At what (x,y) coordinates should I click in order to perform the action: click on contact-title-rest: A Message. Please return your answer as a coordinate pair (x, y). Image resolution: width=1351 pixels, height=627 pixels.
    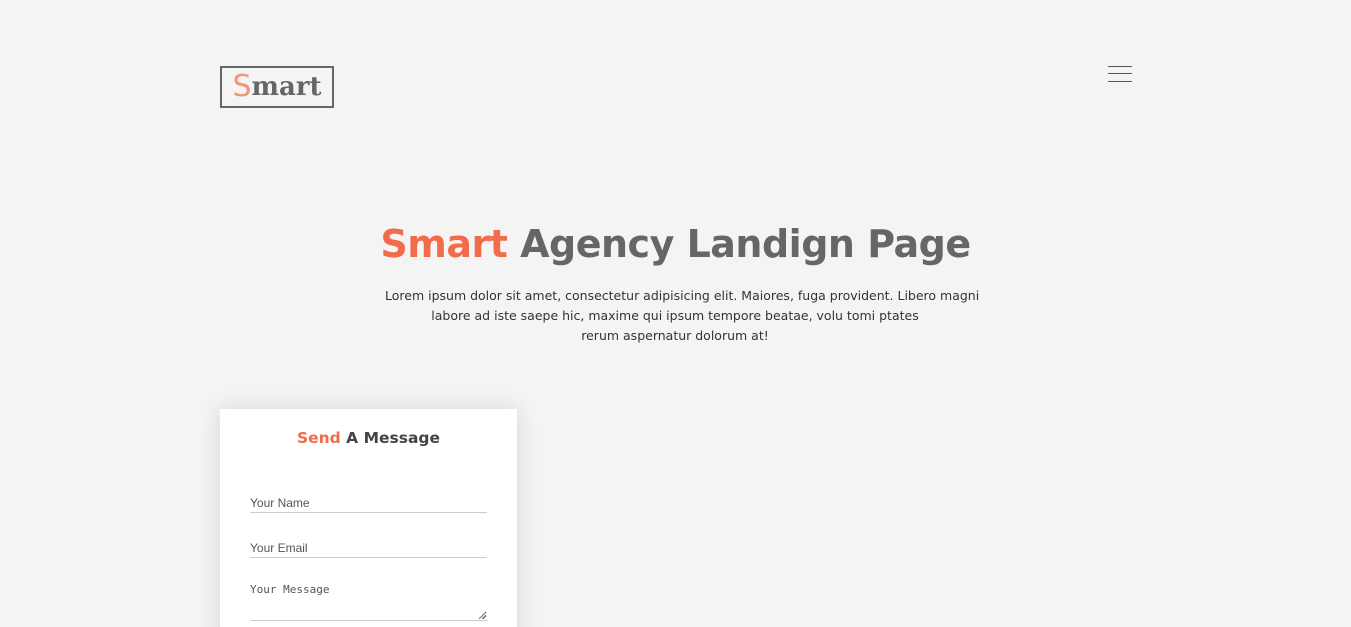
    Looking at the image, I should click on (393, 438).